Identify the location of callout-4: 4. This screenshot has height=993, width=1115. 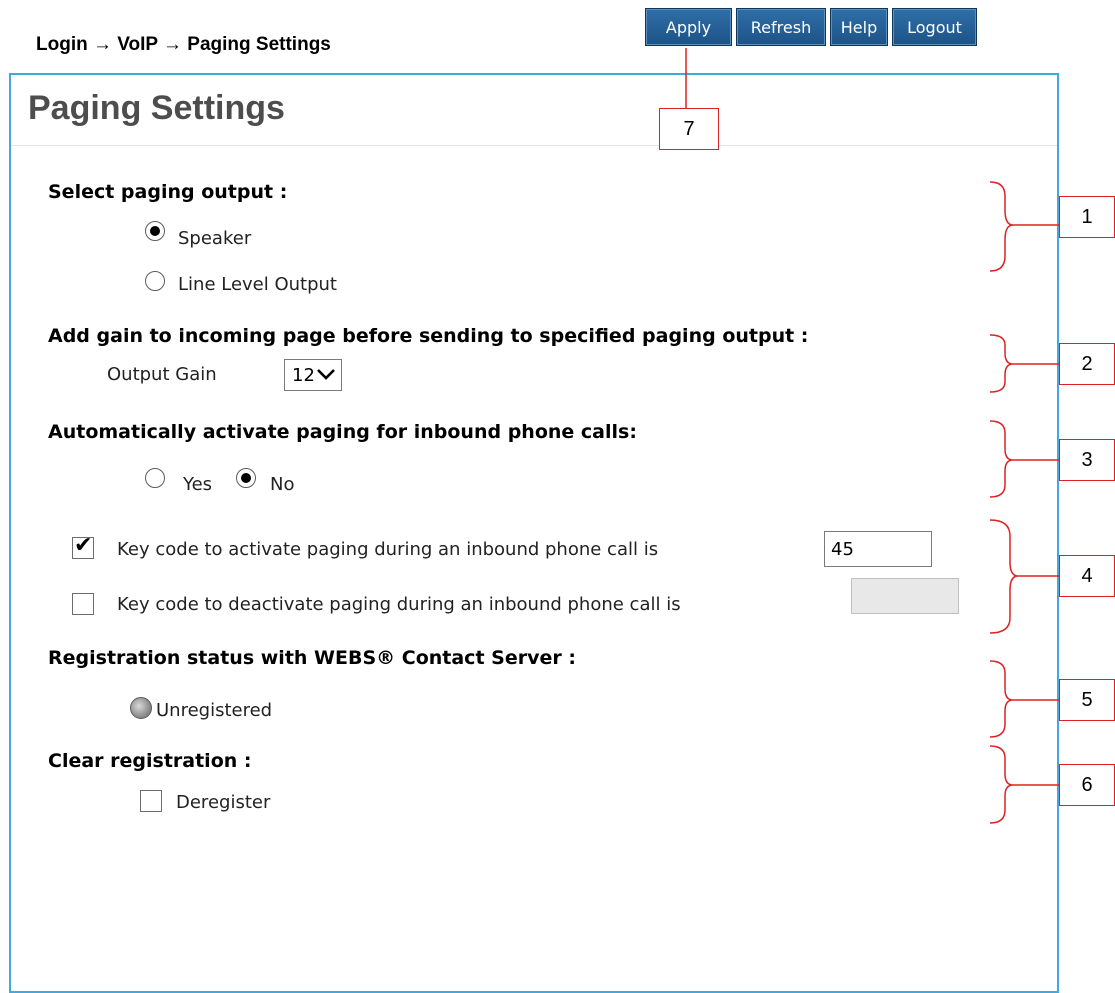
(1087, 576).